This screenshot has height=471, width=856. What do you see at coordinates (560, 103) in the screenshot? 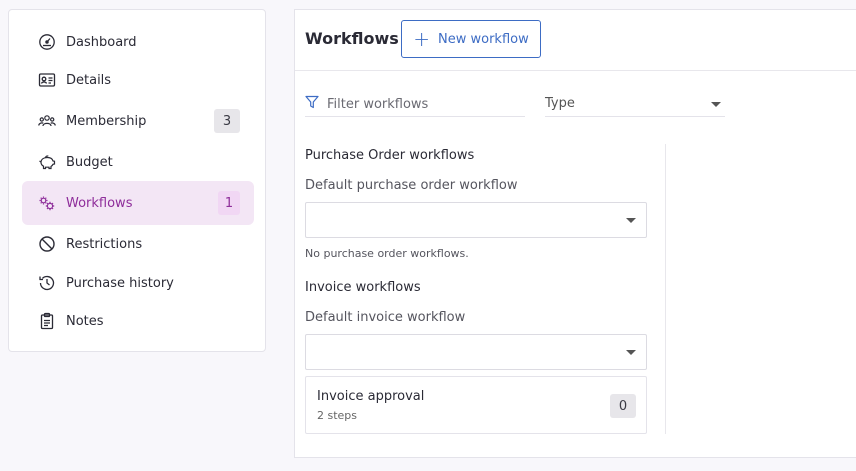
I see `type-select-label: Type` at bounding box center [560, 103].